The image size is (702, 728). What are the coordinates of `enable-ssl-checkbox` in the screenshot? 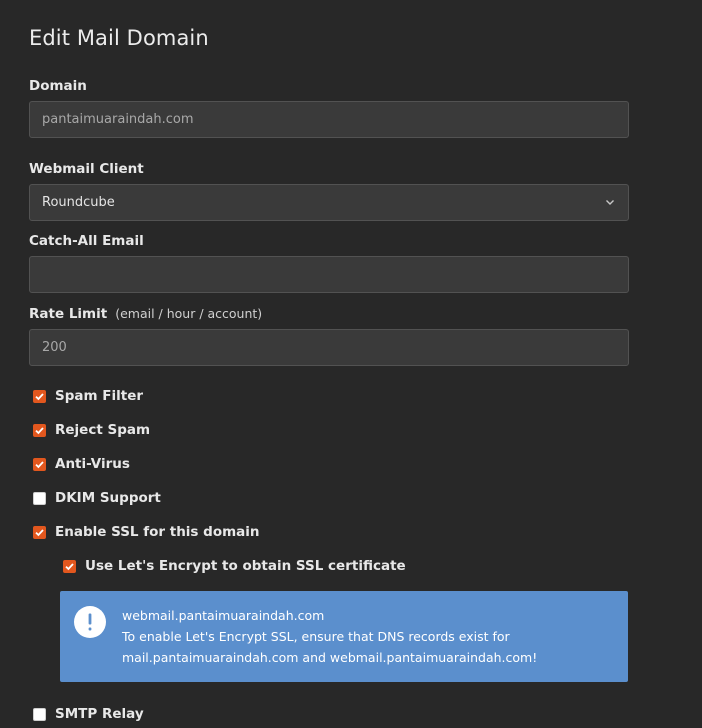 It's located at (39, 532).